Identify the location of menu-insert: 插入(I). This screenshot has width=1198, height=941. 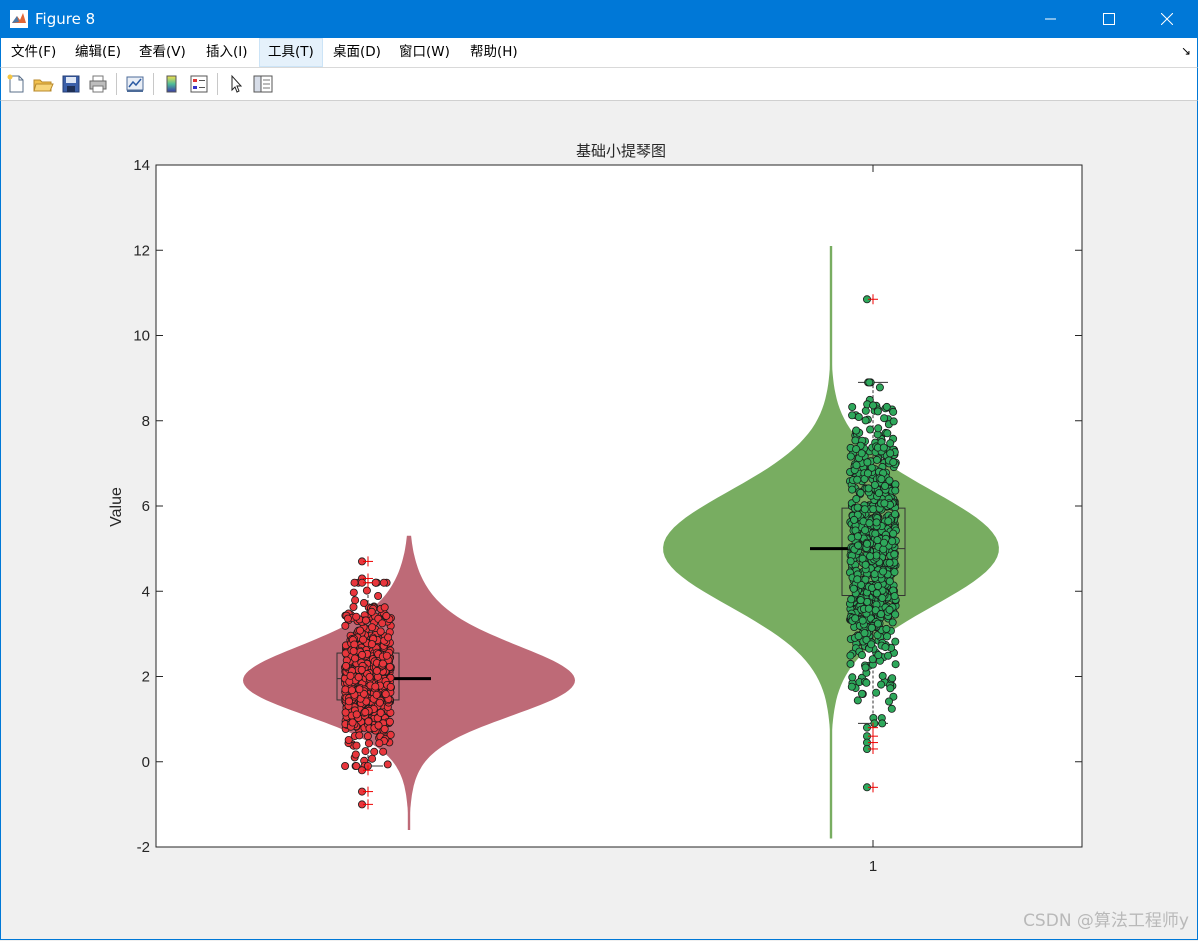
(227, 52).